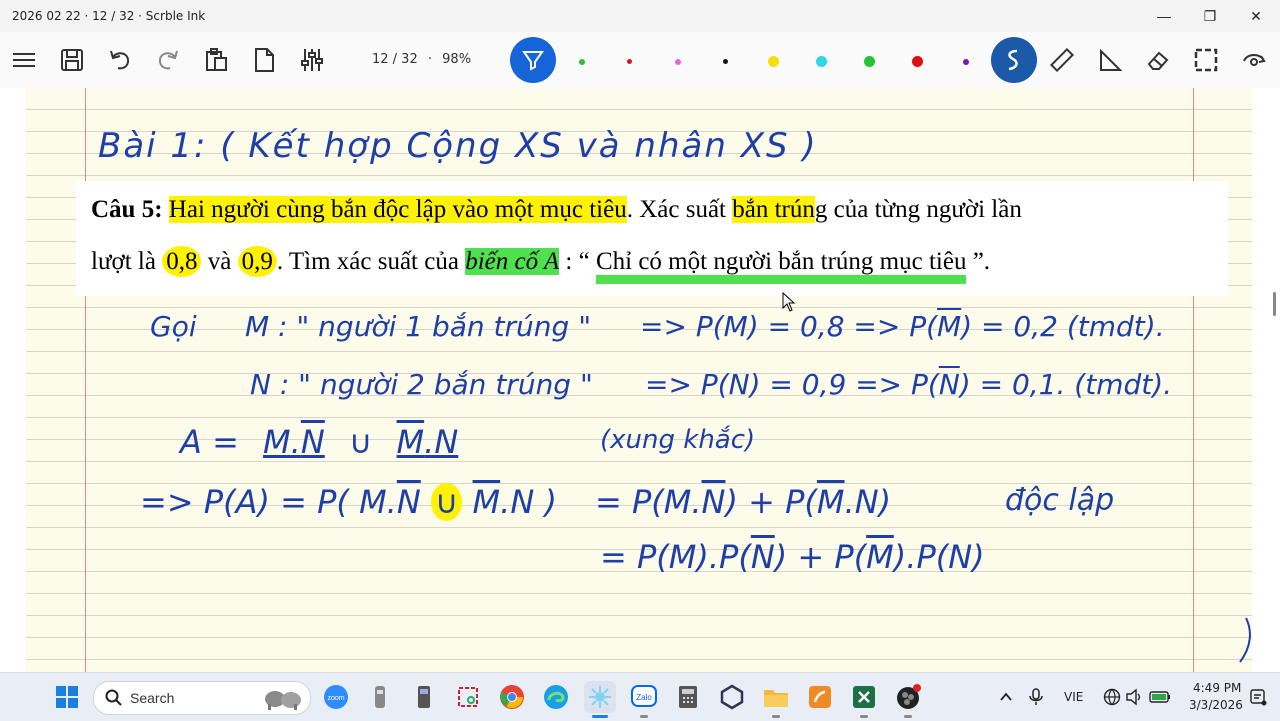 Image resolution: width=1280 pixels, height=721 pixels. What do you see at coordinates (424, 697) in the screenshot?
I see `taskbar-app-calculator-device` at bounding box center [424, 697].